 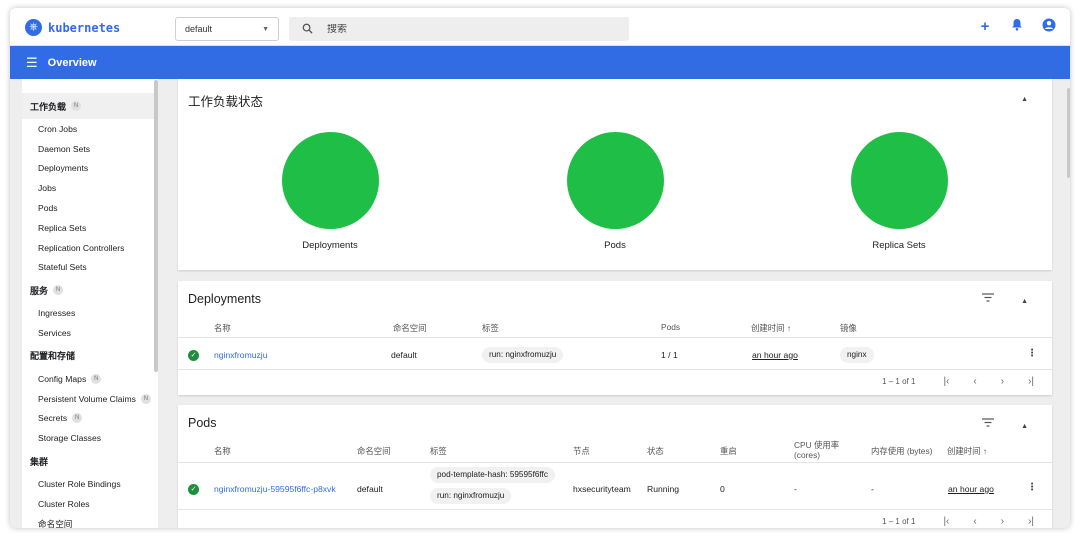 What do you see at coordinates (795, 489) in the screenshot?
I see `pod-cpu: -` at bounding box center [795, 489].